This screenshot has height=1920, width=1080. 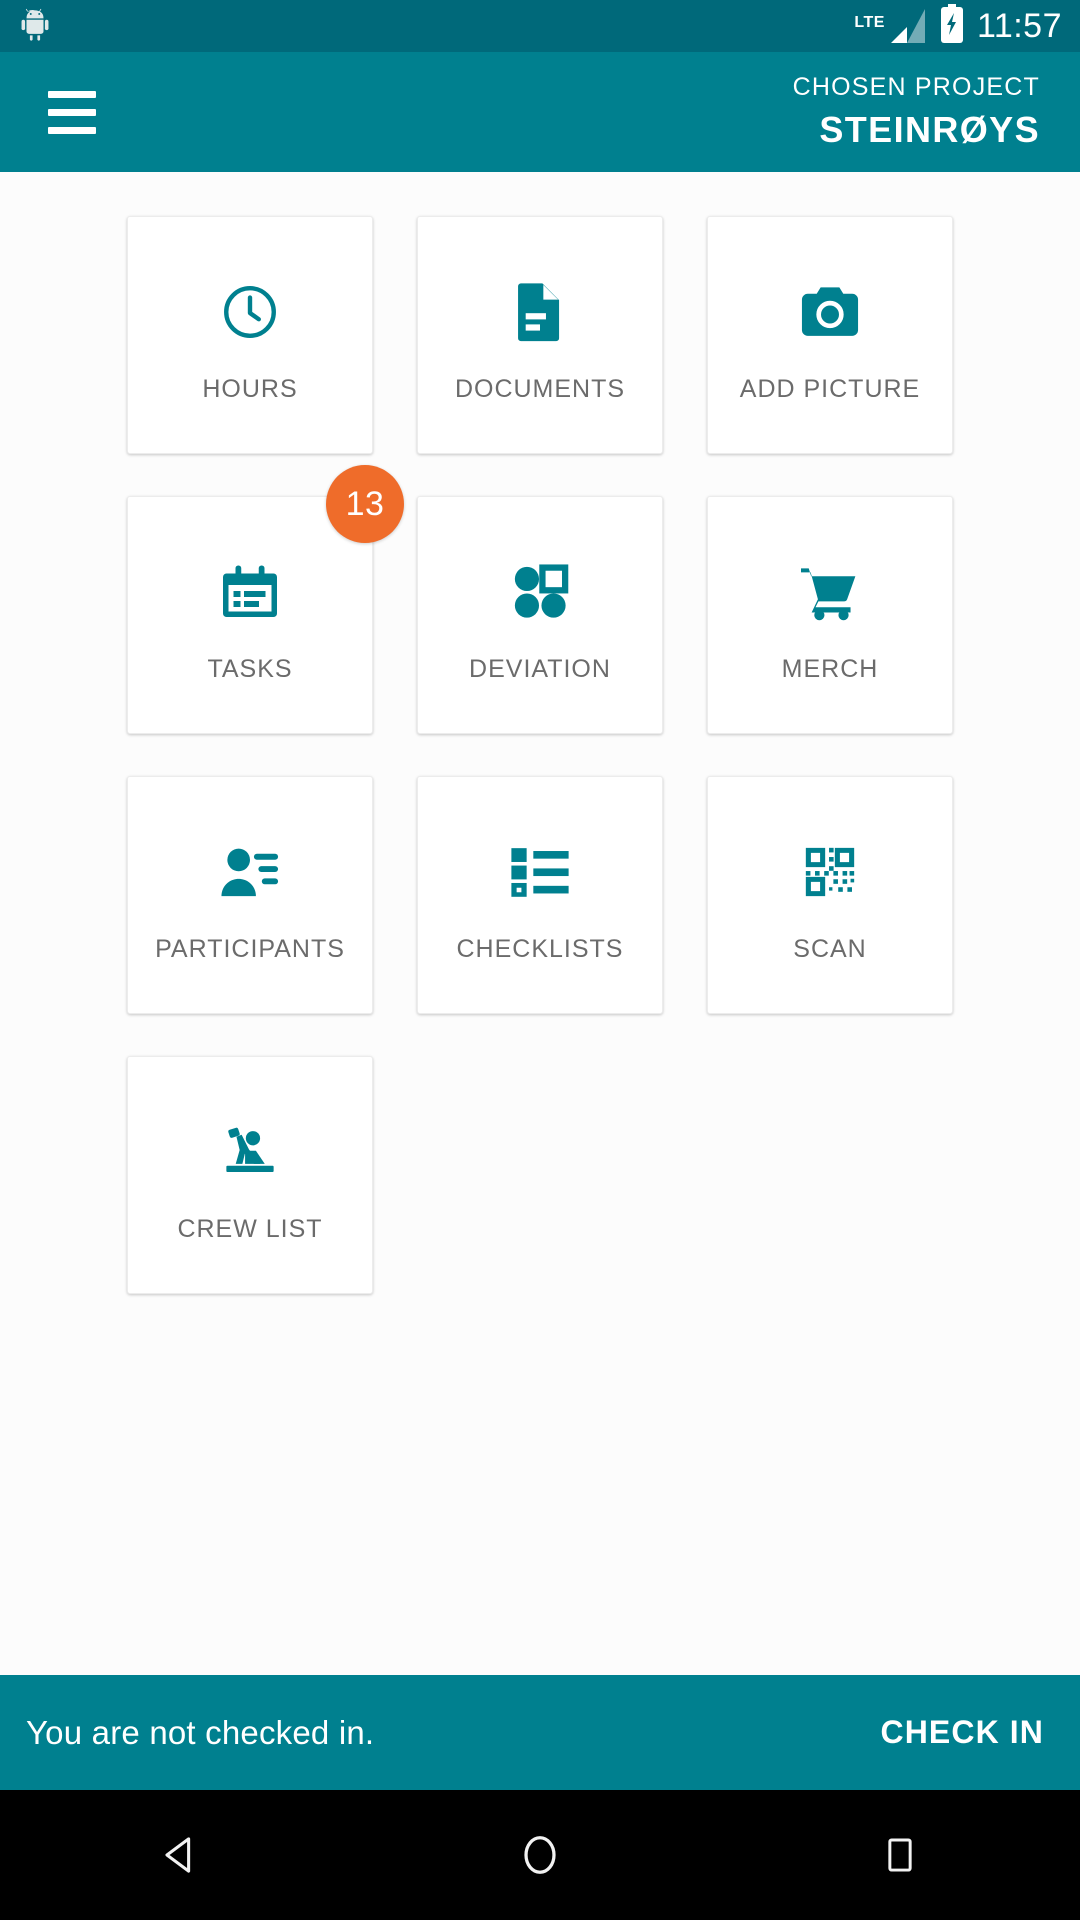 What do you see at coordinates (1019, 25) in the screenshot?
I see `status-bar-clock: 11:57` at bounding box center [1019, 25].